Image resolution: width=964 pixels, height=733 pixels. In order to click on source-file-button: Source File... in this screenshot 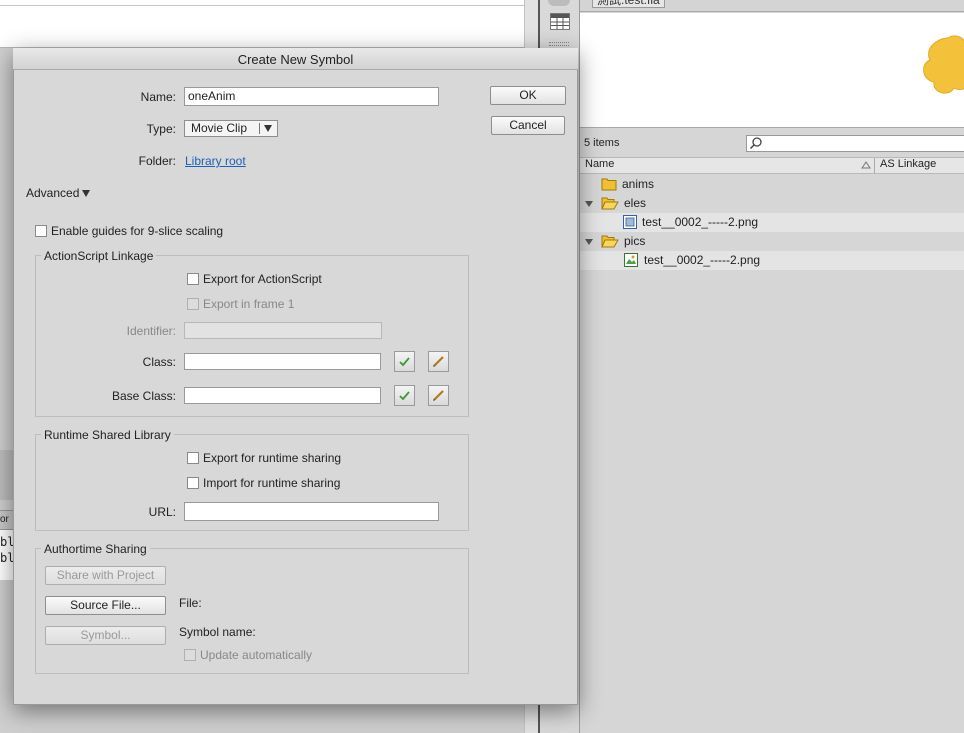, I will do `click(105, 605)`.